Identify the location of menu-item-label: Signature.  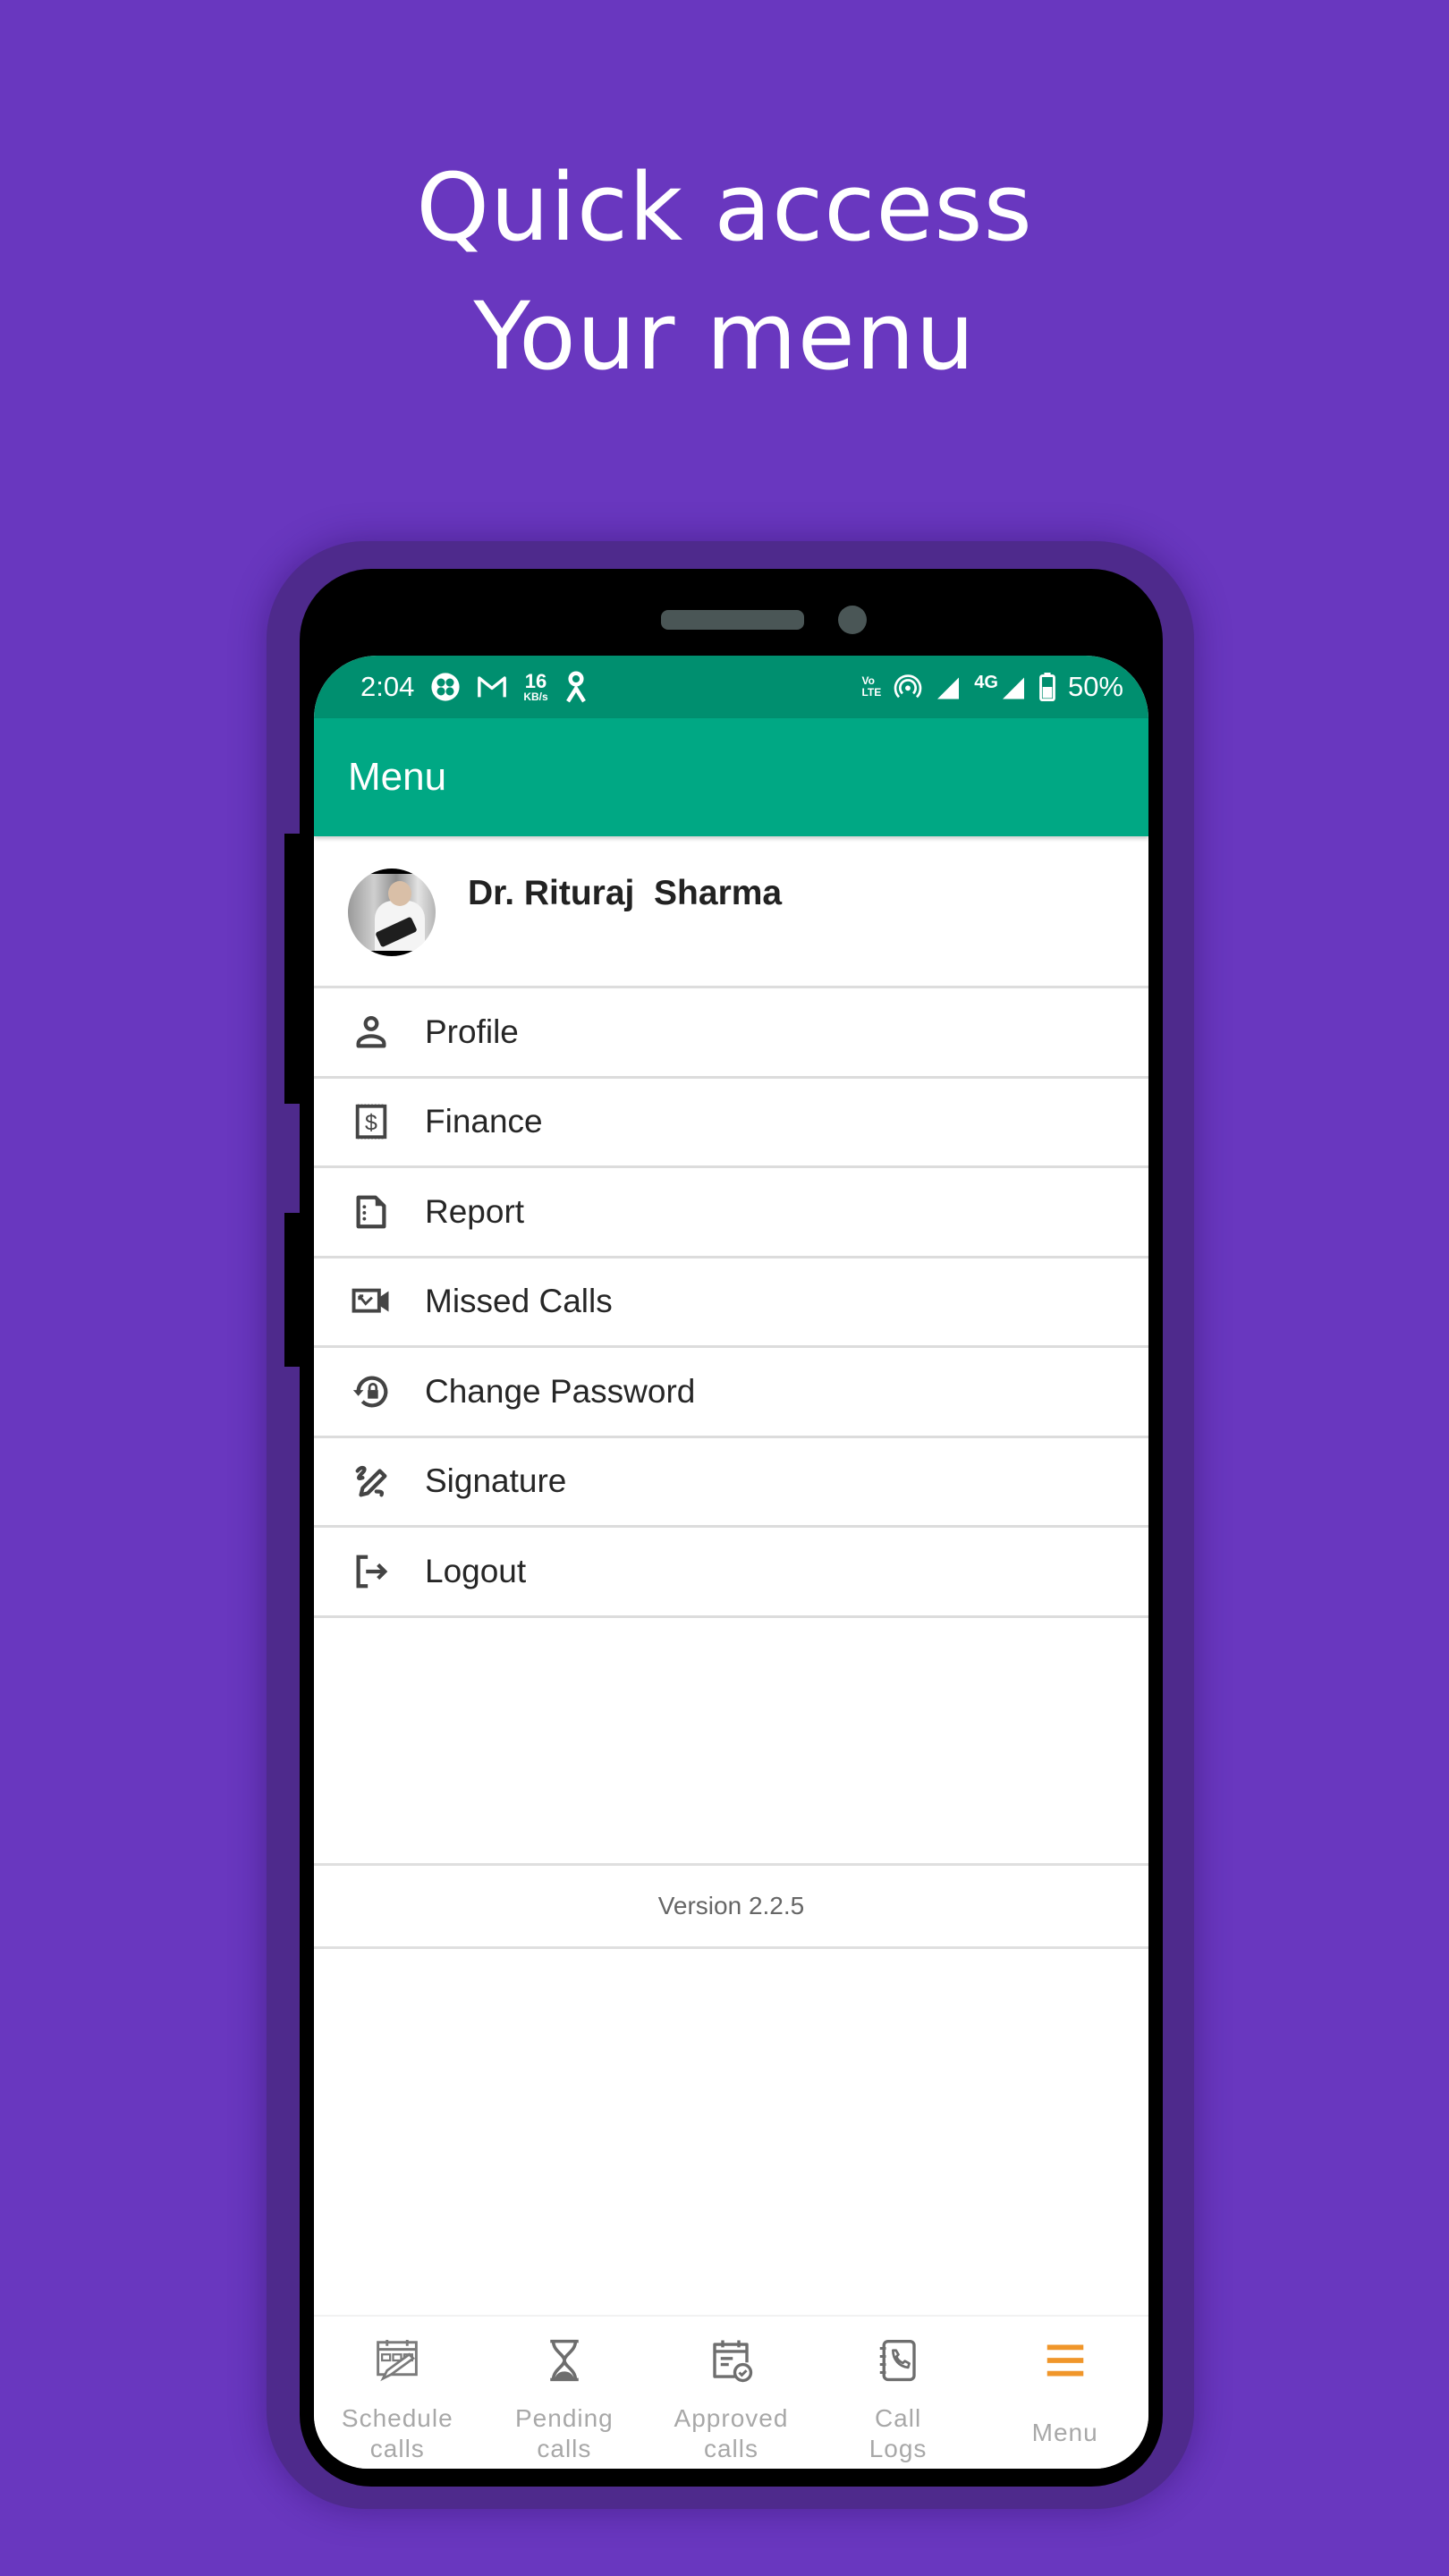
(496, 1481).